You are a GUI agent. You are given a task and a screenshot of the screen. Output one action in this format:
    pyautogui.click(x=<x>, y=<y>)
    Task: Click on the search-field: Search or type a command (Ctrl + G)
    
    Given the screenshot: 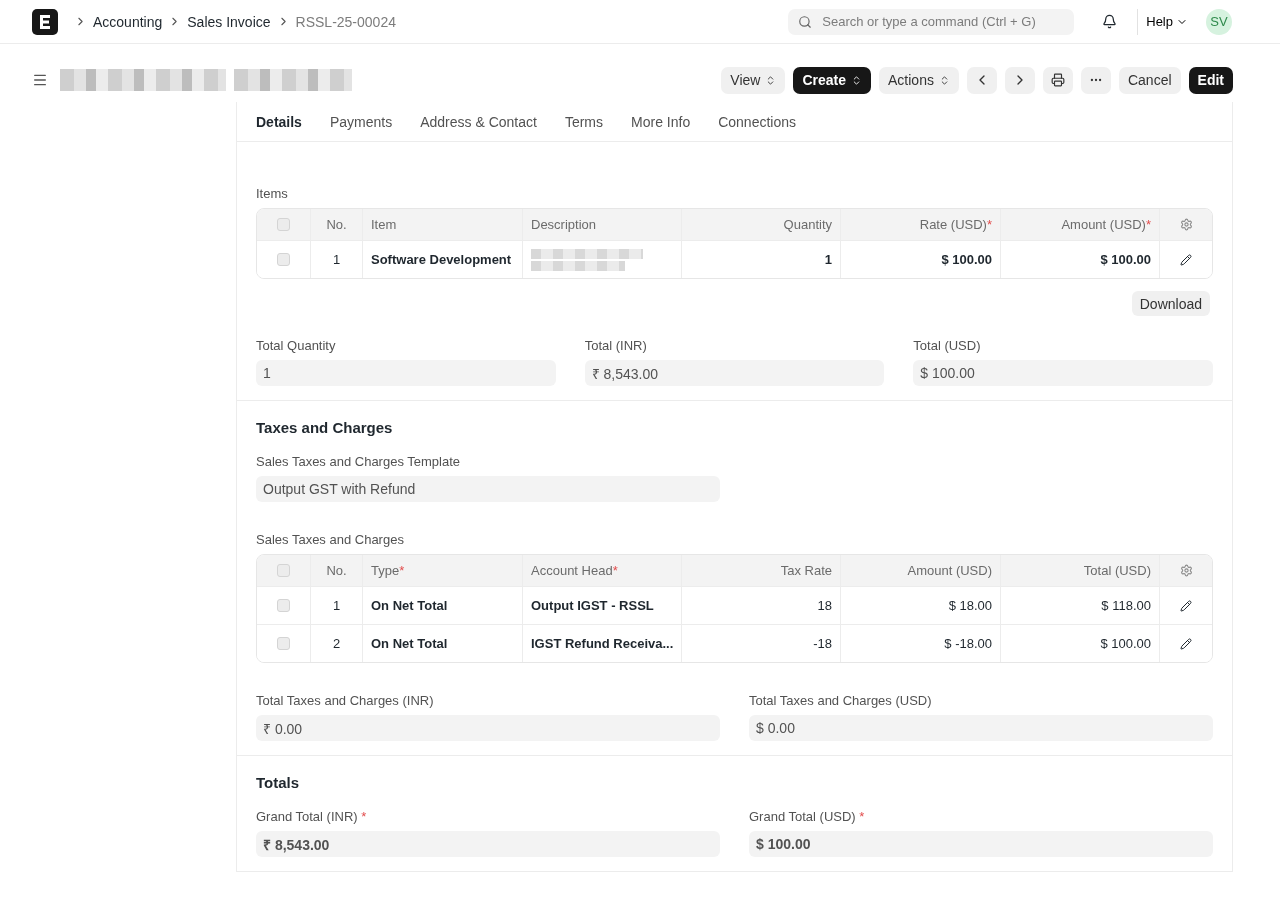 What is the action you would take?
    pyautogui.click(x=931, y=21)
    